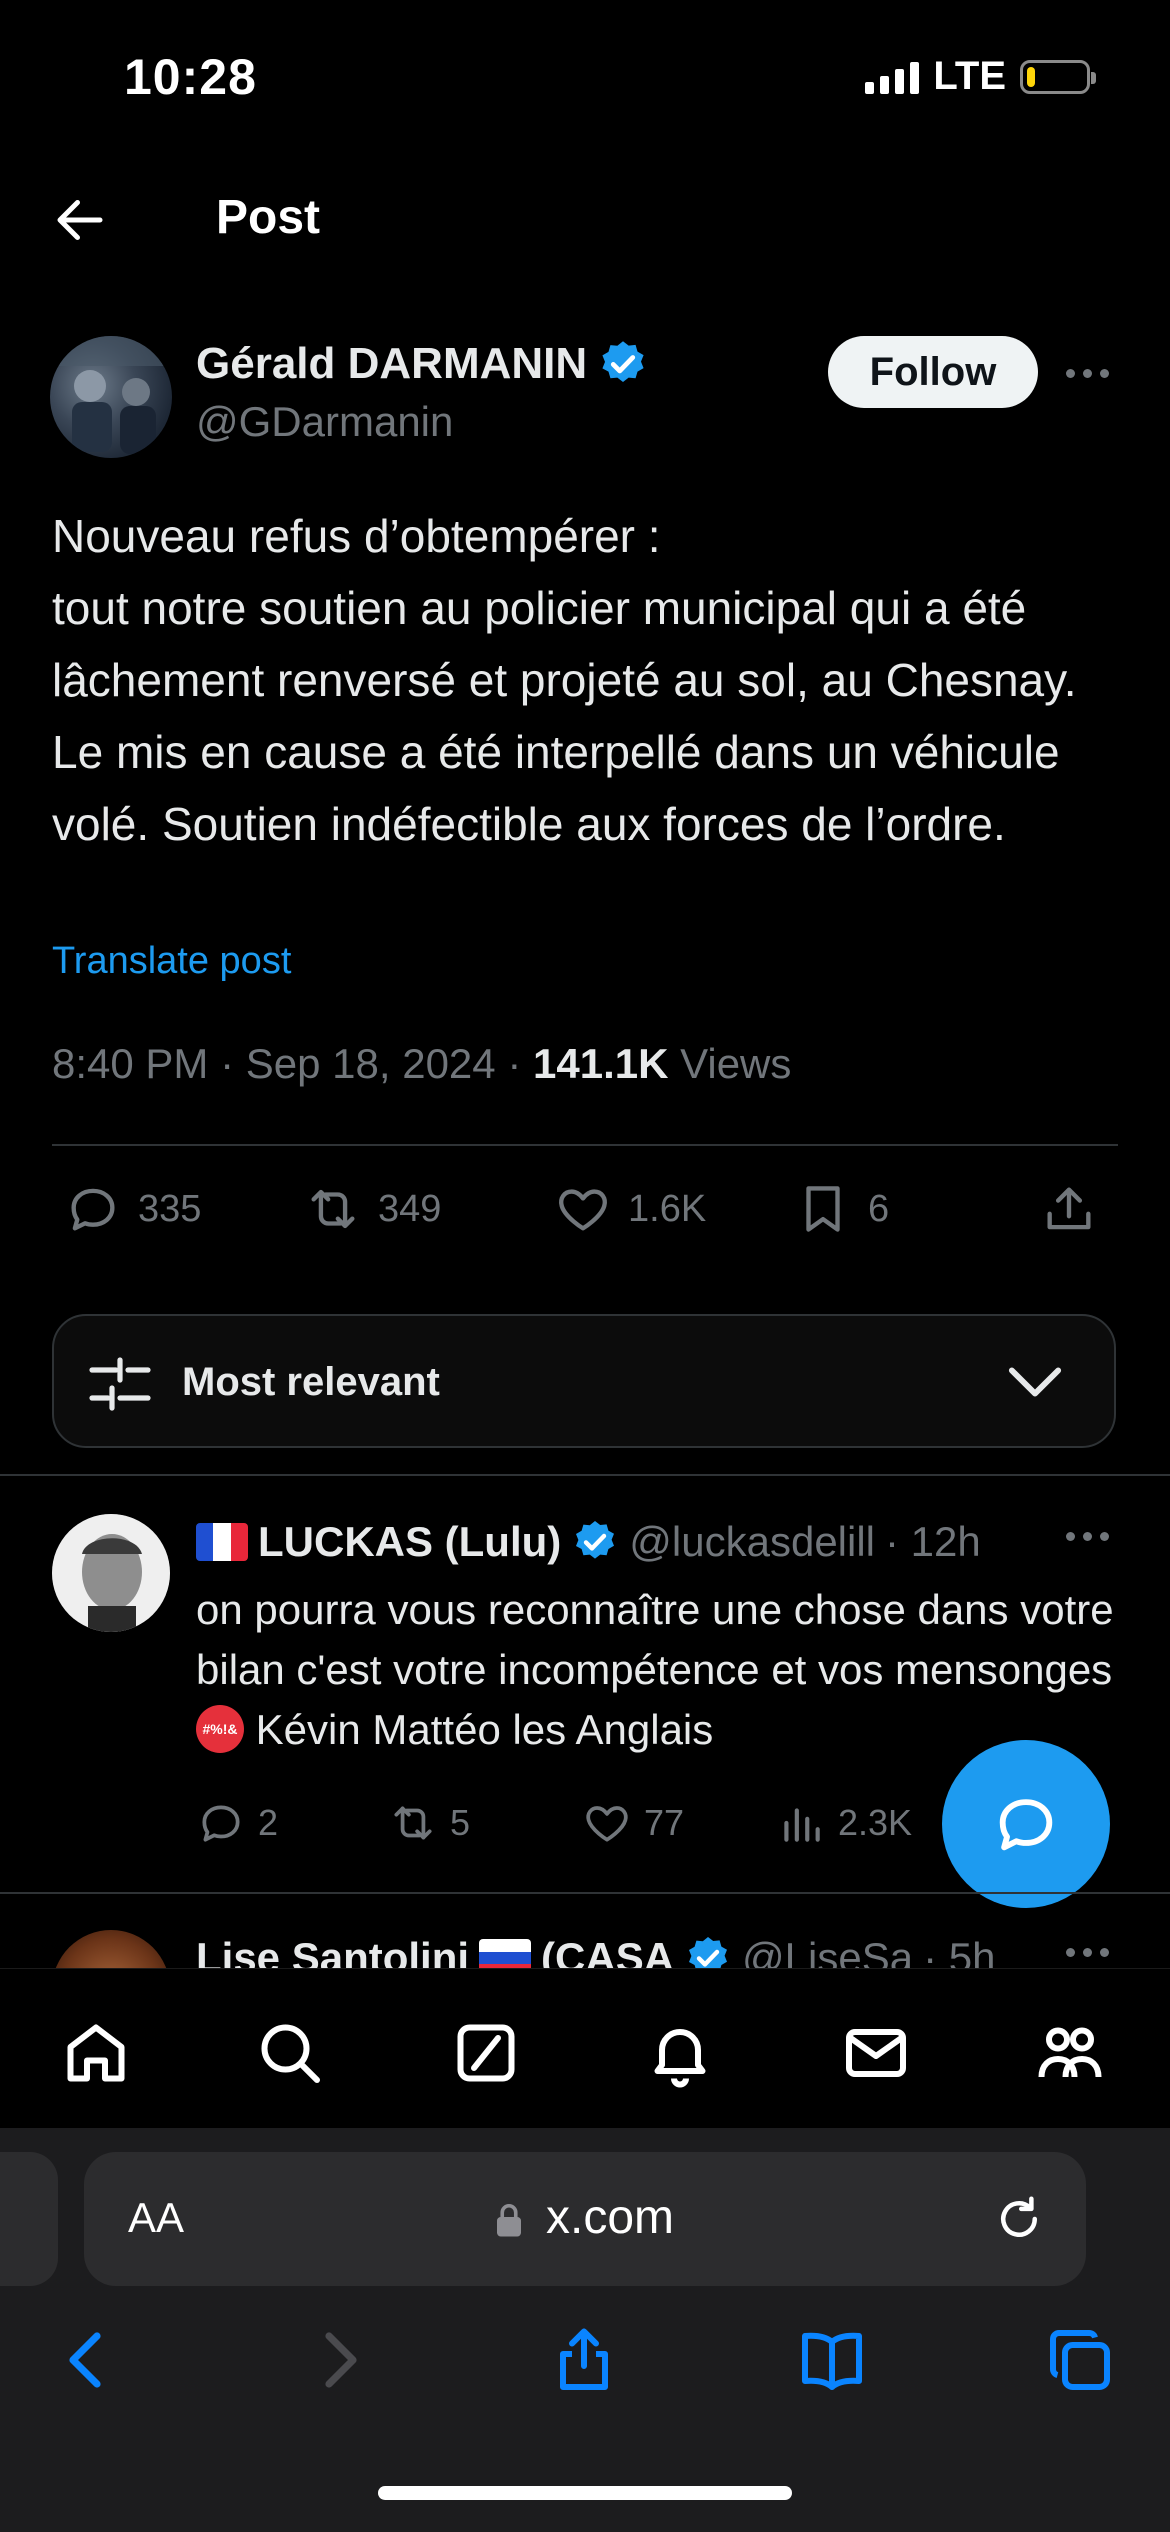 This screenshot has width=1170, height=2532. I want to click on next-reply-author-name: Lise Santolini, so click(332, 1951).